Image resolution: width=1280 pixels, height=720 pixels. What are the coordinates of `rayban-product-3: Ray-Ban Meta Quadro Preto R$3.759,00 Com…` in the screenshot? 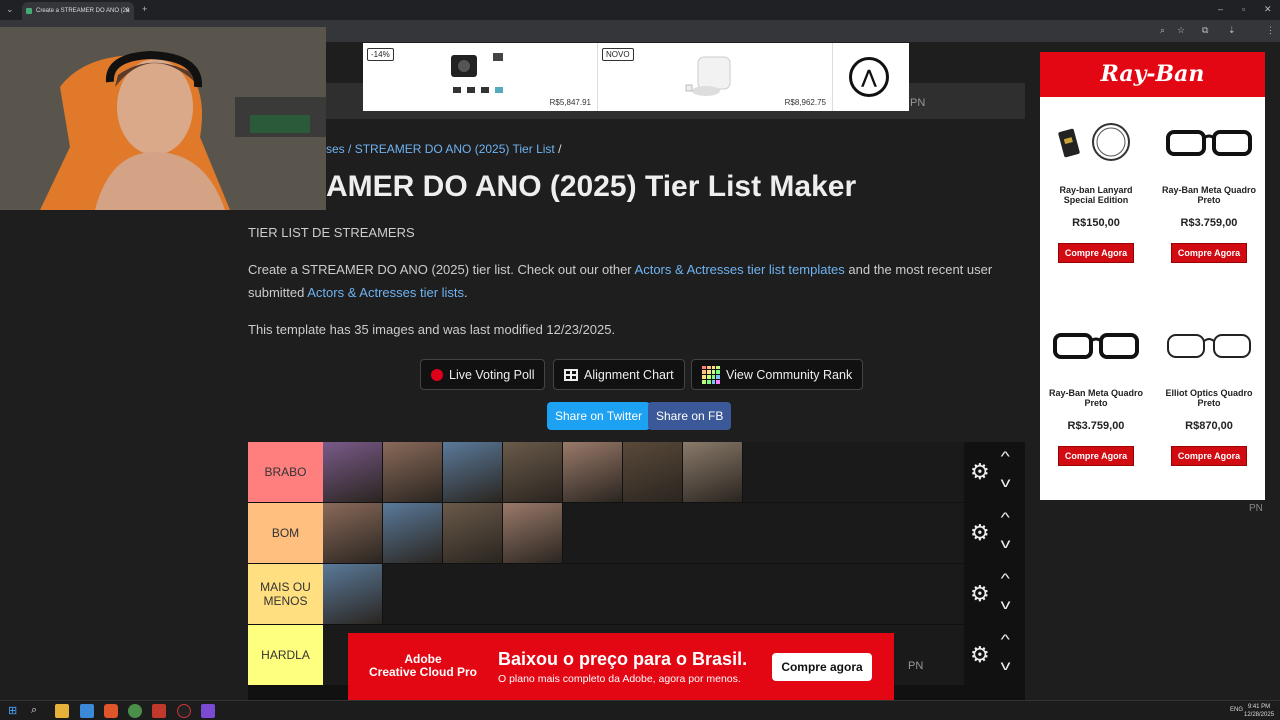 It's located at (1096, 385).